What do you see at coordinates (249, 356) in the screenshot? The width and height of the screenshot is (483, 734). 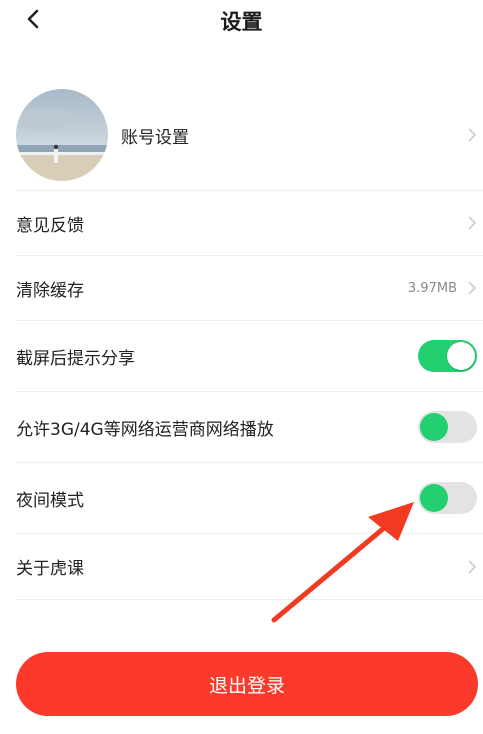 I see `settings-item-screenshot-share: 截屏后提示分享` at bounding box center [249, 356].